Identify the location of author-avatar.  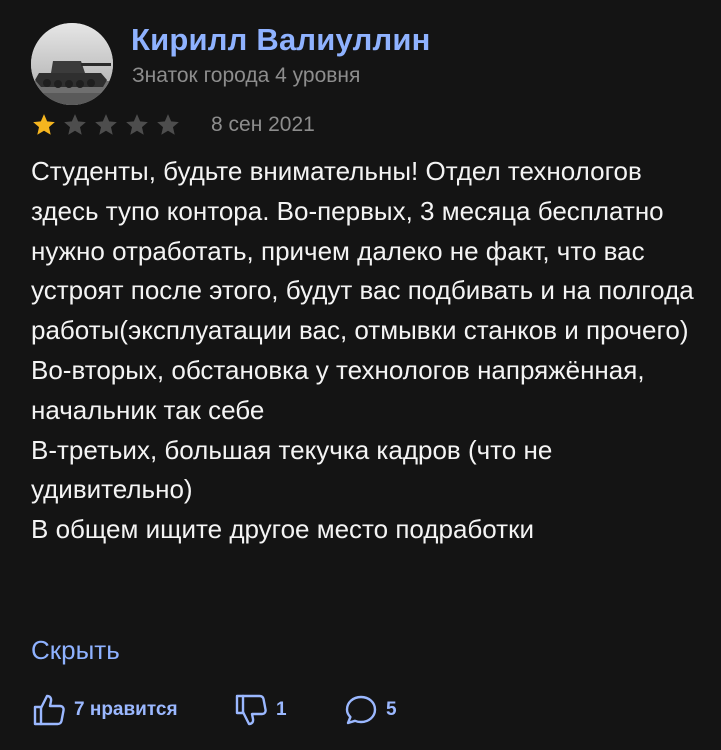
(72, 64).